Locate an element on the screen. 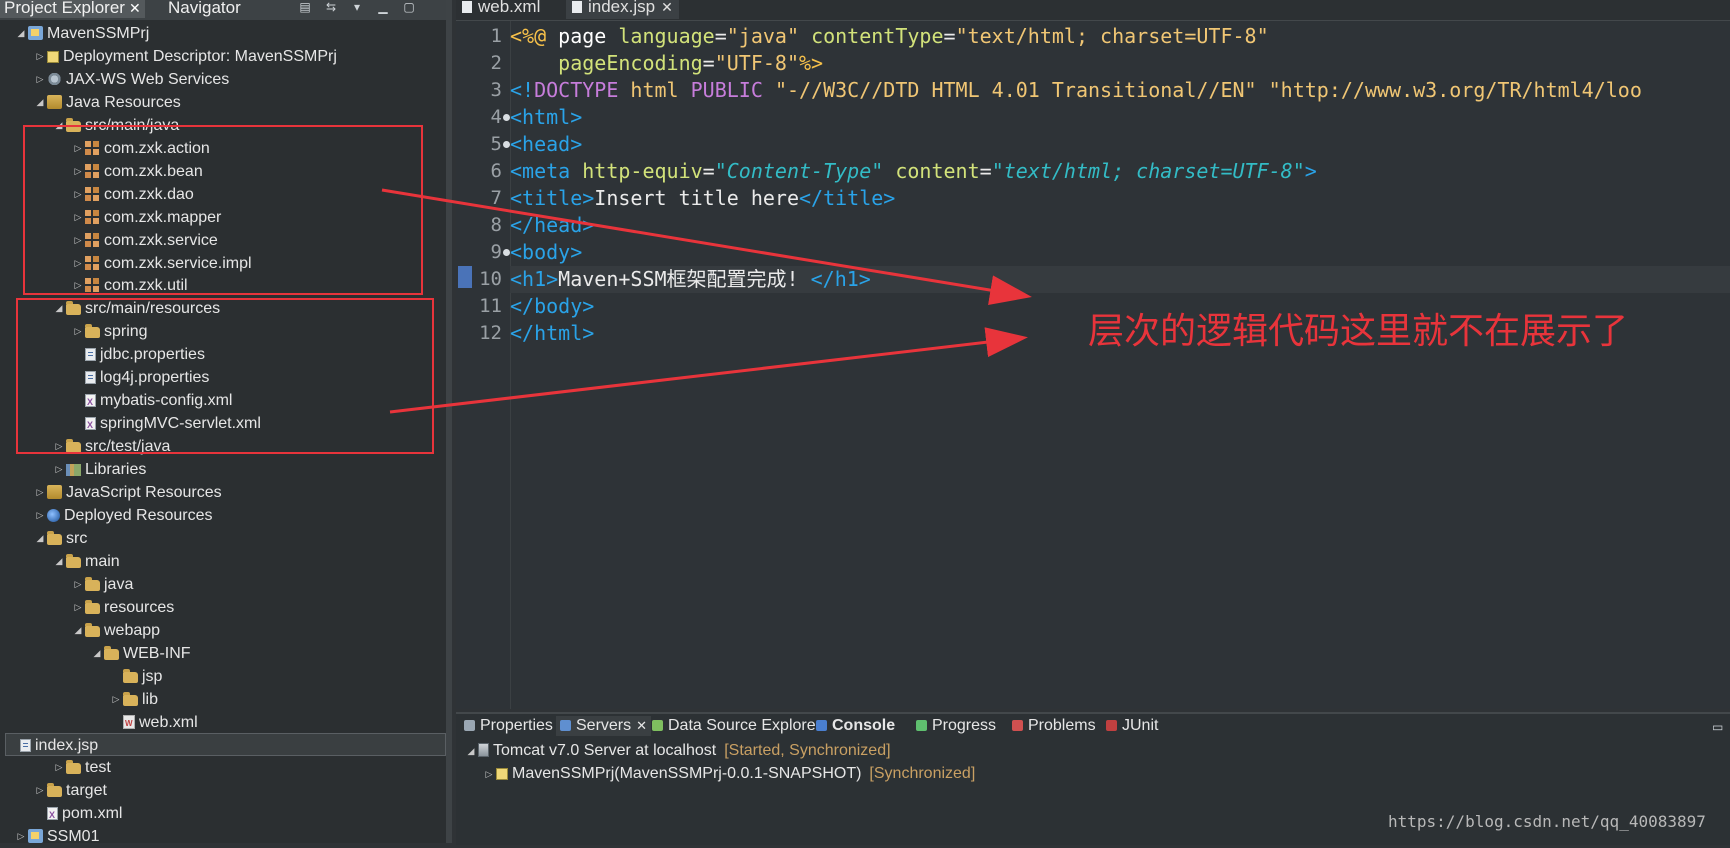 This screenshot has height=848, width=1730. code-line: pageEncoding="UTF-8"%> is located at coordinates (666, 63).